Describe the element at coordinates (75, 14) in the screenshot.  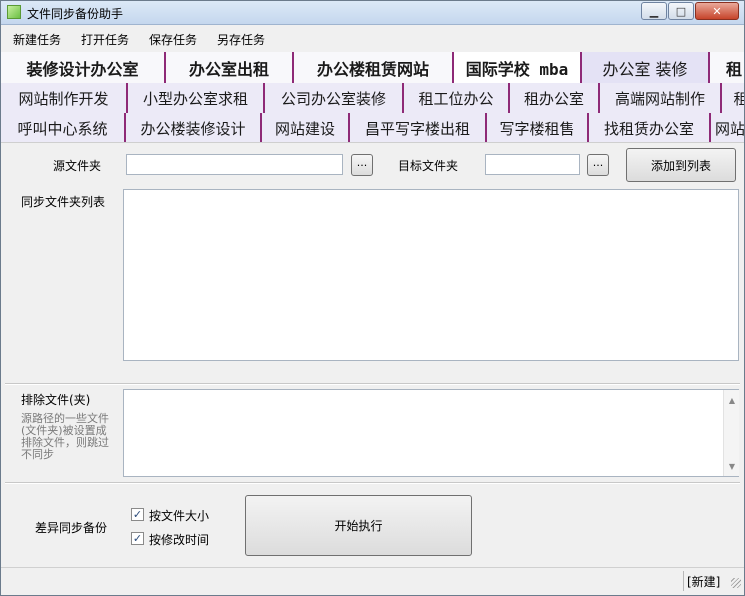
I see `window-title: 文件同步备份助手` at that location.